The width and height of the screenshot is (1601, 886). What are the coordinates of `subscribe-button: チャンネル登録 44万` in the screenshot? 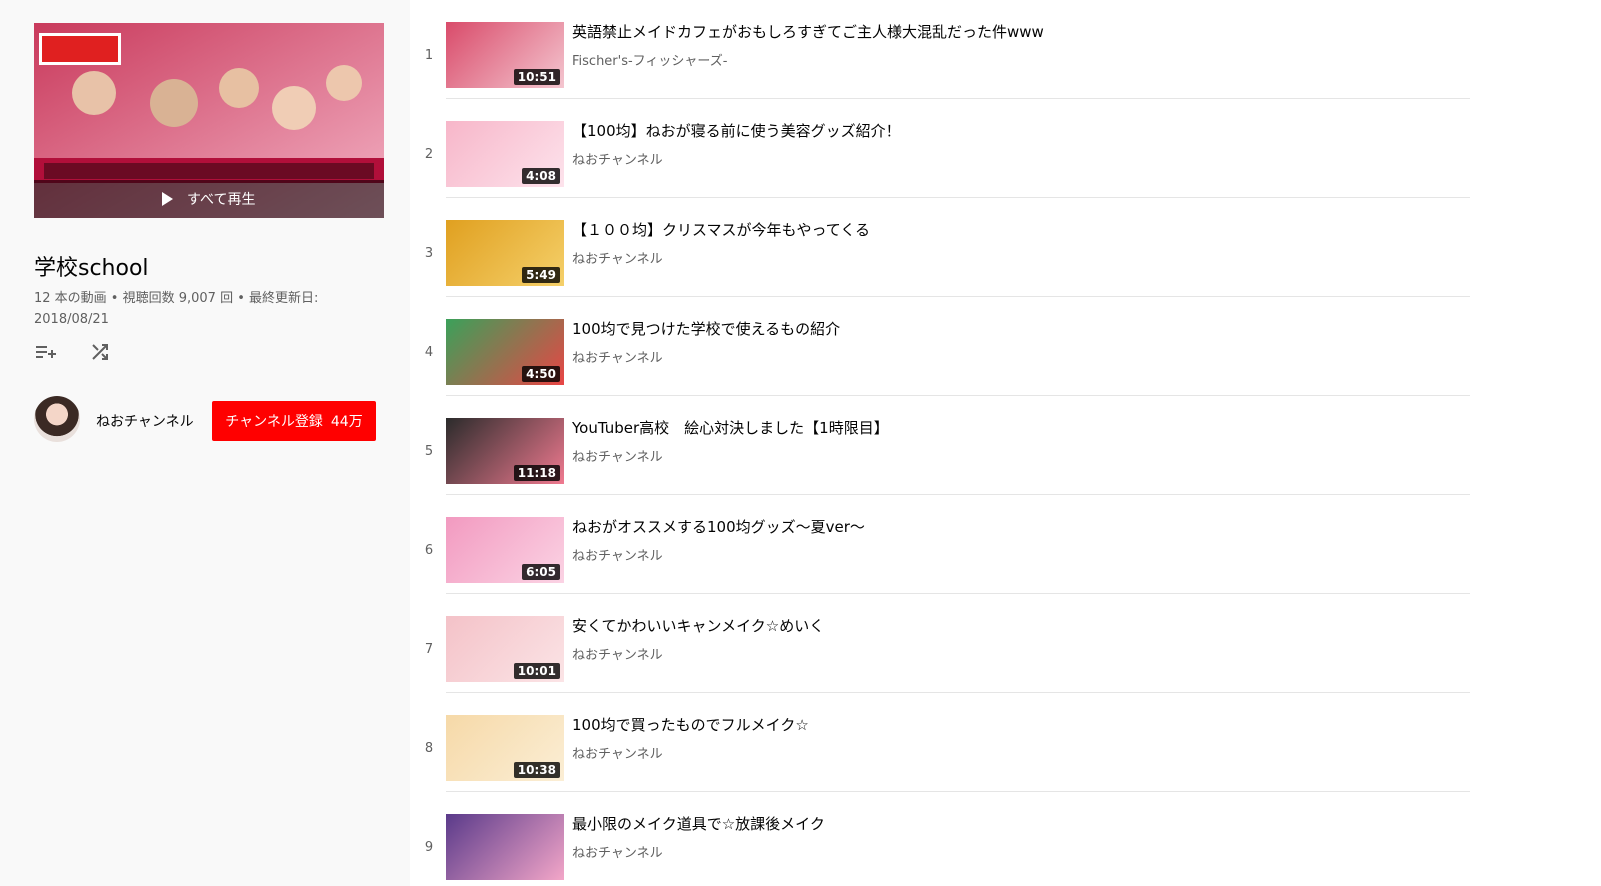 It's located at (294, 421).